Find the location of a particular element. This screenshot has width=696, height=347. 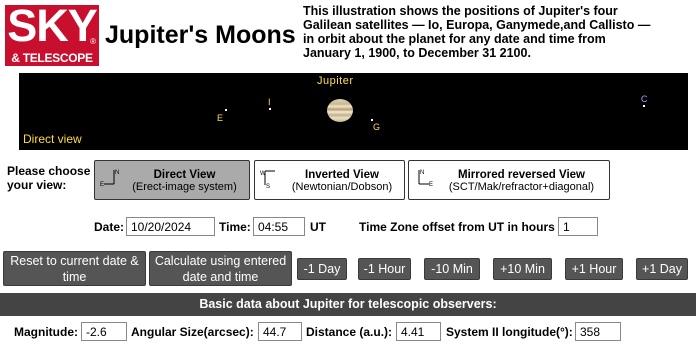

date-input is located at coordinates (170, 226).